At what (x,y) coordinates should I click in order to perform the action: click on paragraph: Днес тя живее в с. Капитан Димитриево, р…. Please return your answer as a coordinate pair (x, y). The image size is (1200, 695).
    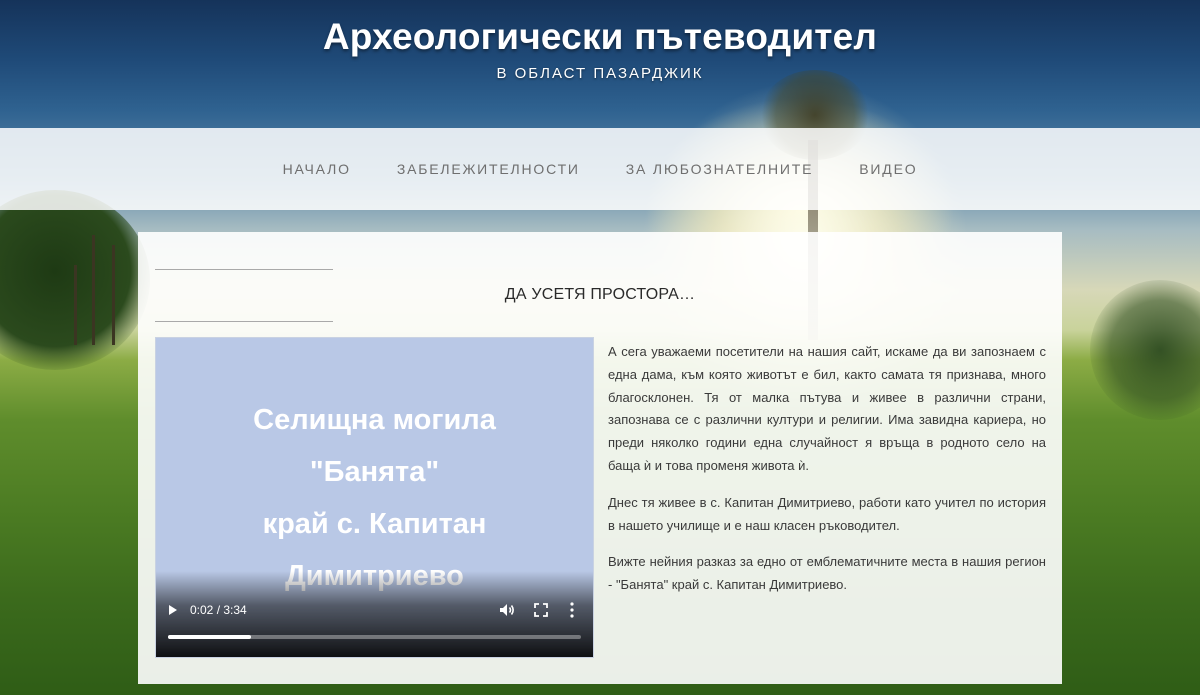
    Looking at the image, I should click on (827, 513).